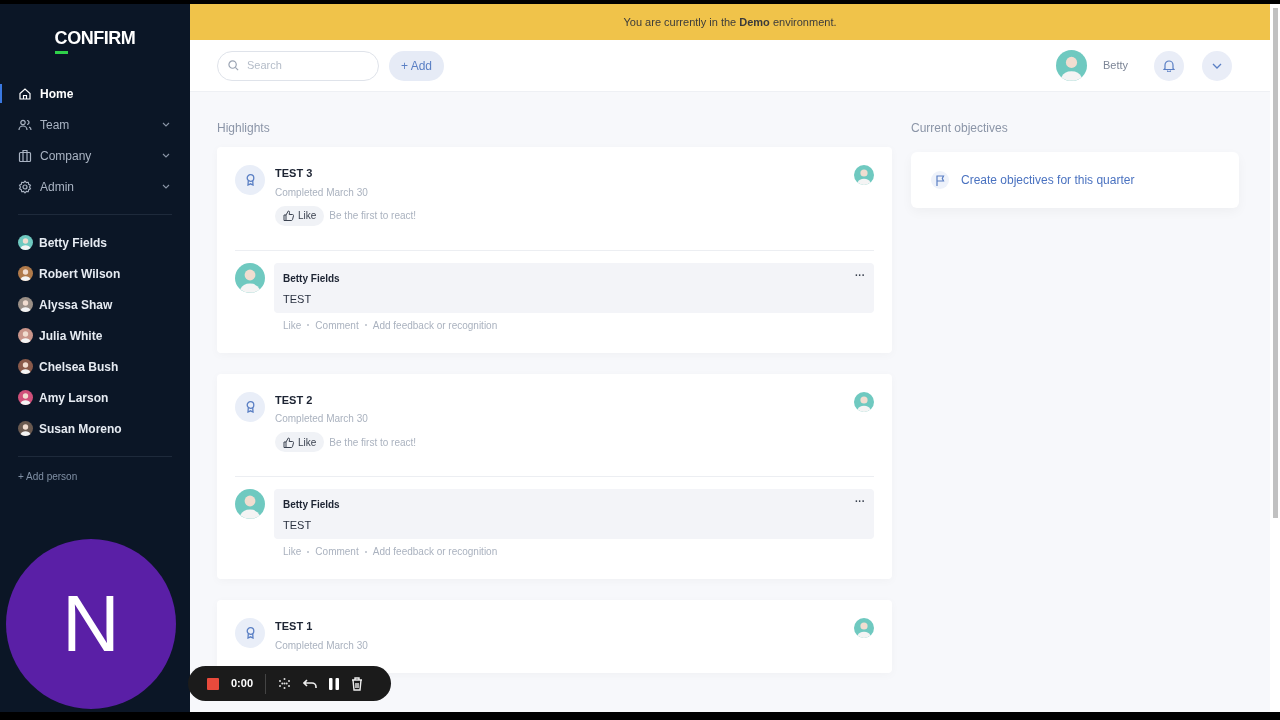  What do you see at coordinates (294, 399) in the screenshot?
I see `highlight-title: TEST 2` at bounding box center [294, 399].